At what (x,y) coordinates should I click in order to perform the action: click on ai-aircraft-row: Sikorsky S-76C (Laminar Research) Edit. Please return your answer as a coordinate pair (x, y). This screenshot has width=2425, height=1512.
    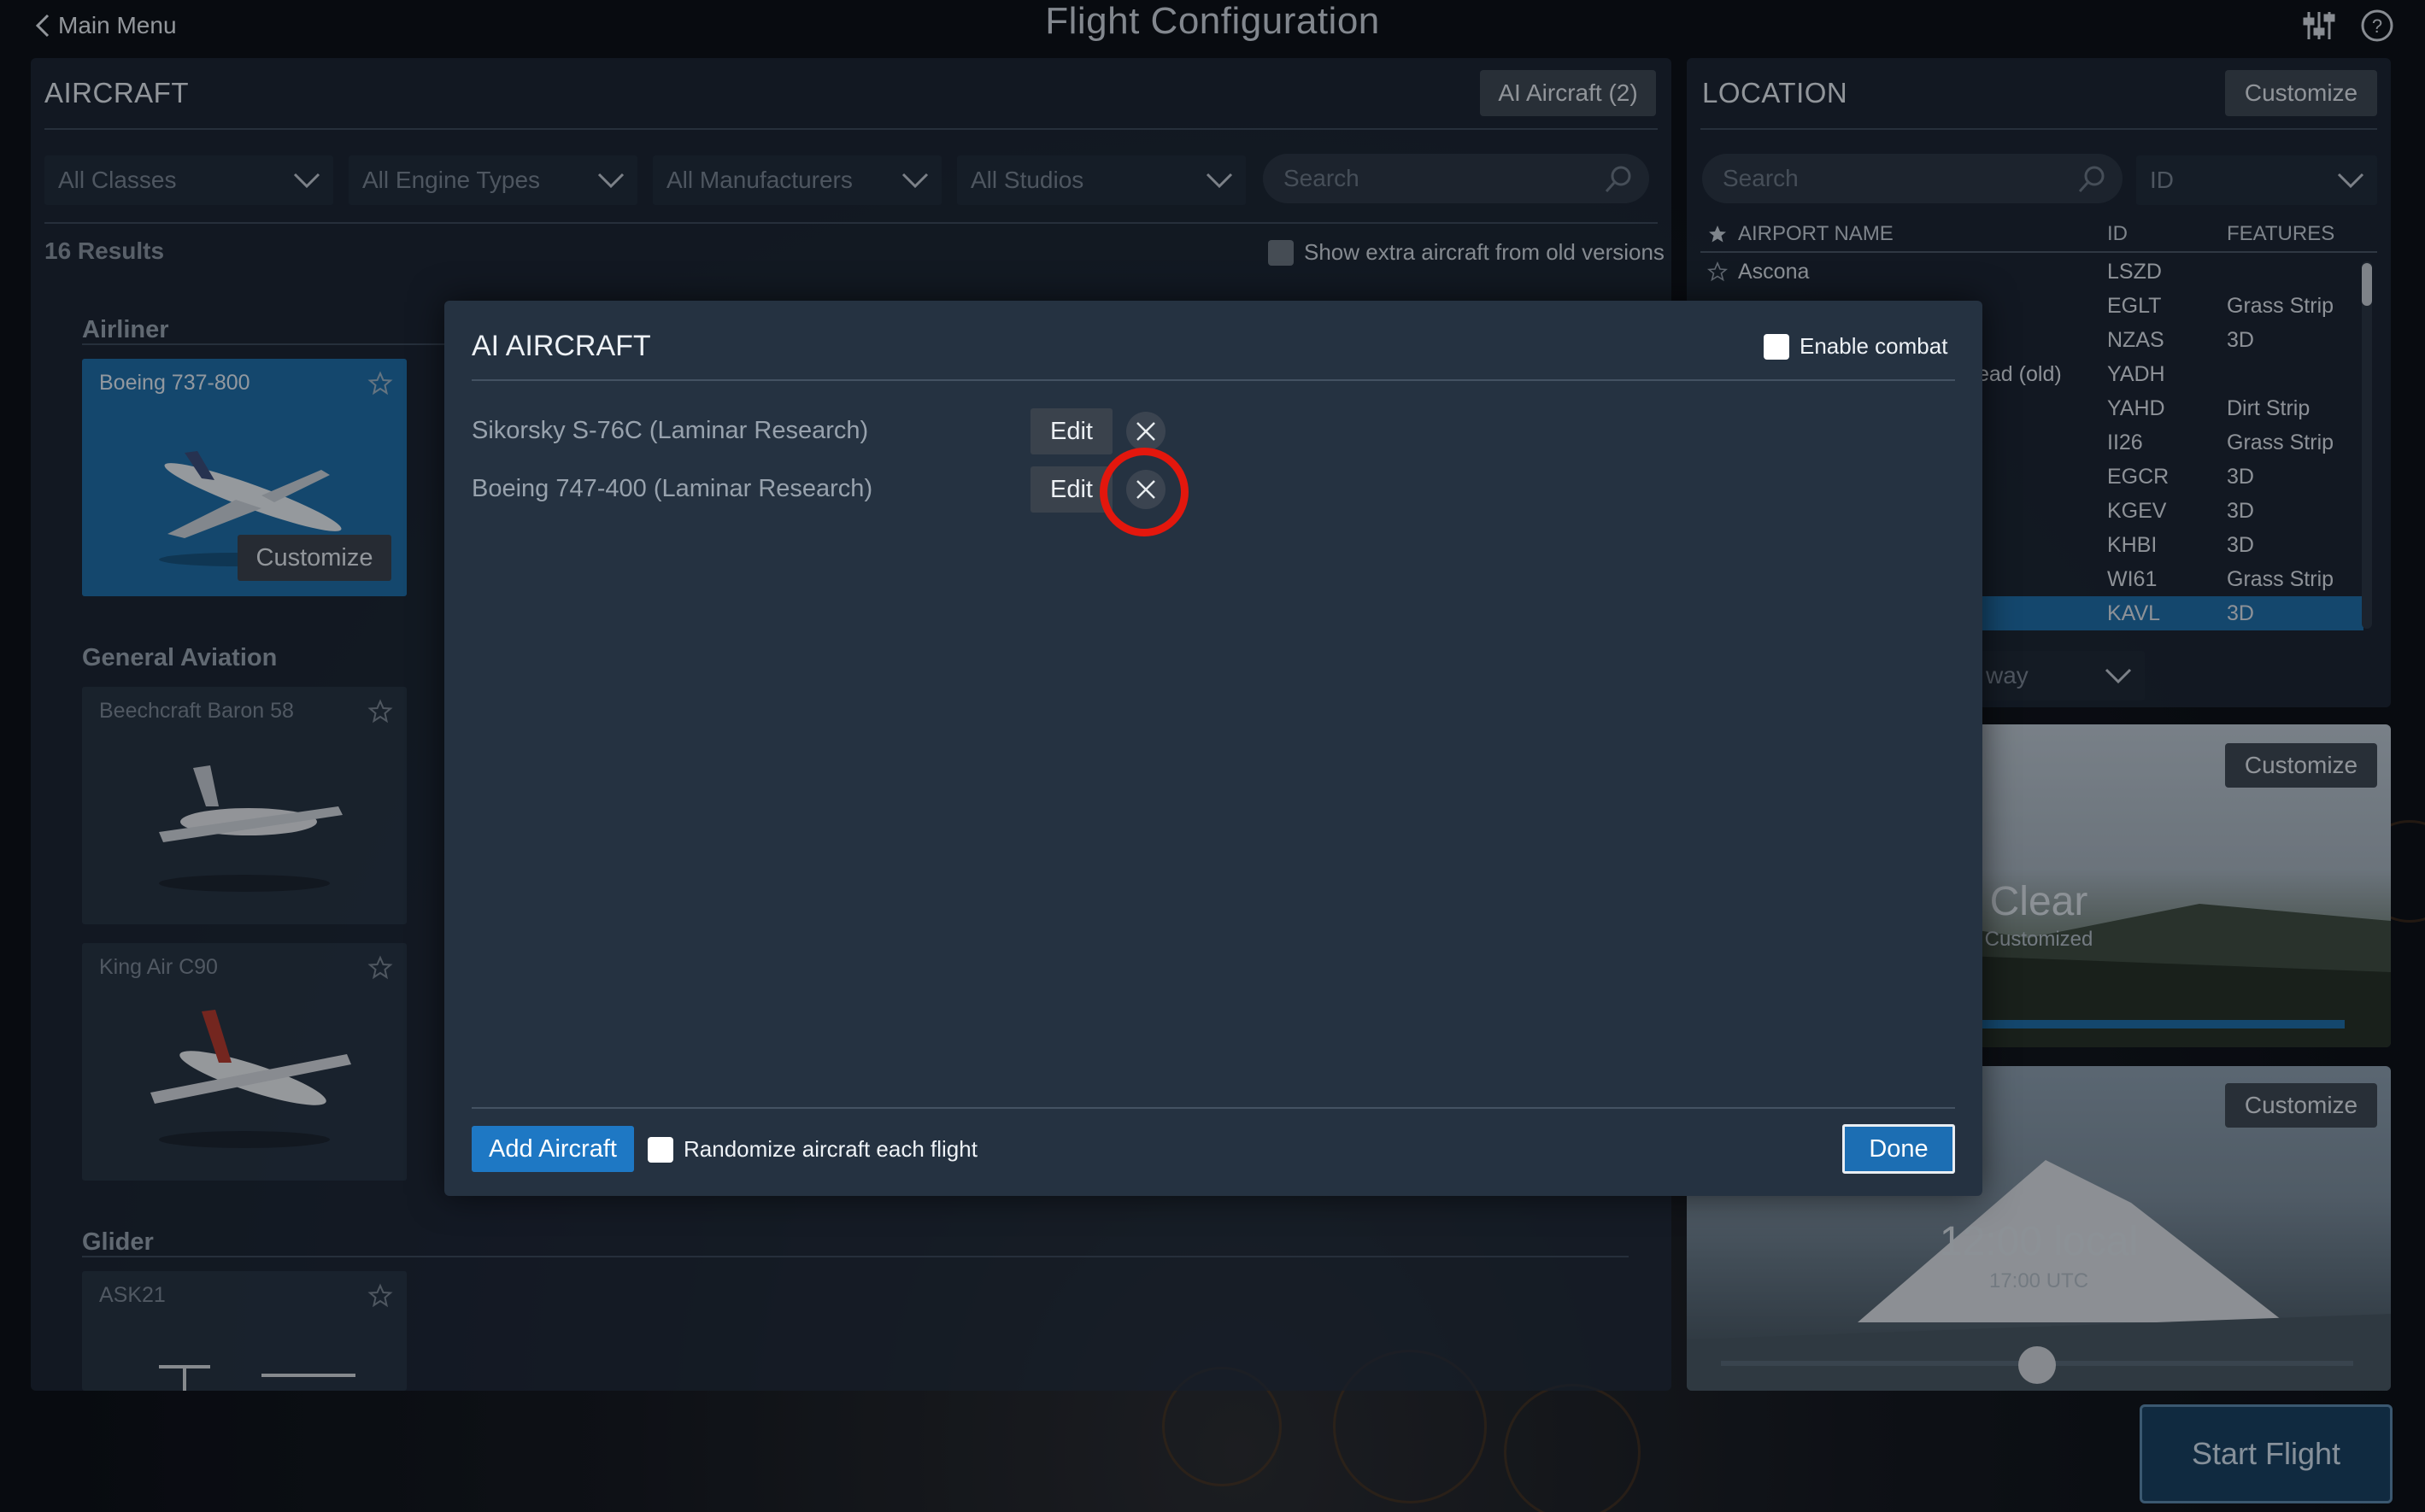
    Looking at the image, I should click on (857, 432).